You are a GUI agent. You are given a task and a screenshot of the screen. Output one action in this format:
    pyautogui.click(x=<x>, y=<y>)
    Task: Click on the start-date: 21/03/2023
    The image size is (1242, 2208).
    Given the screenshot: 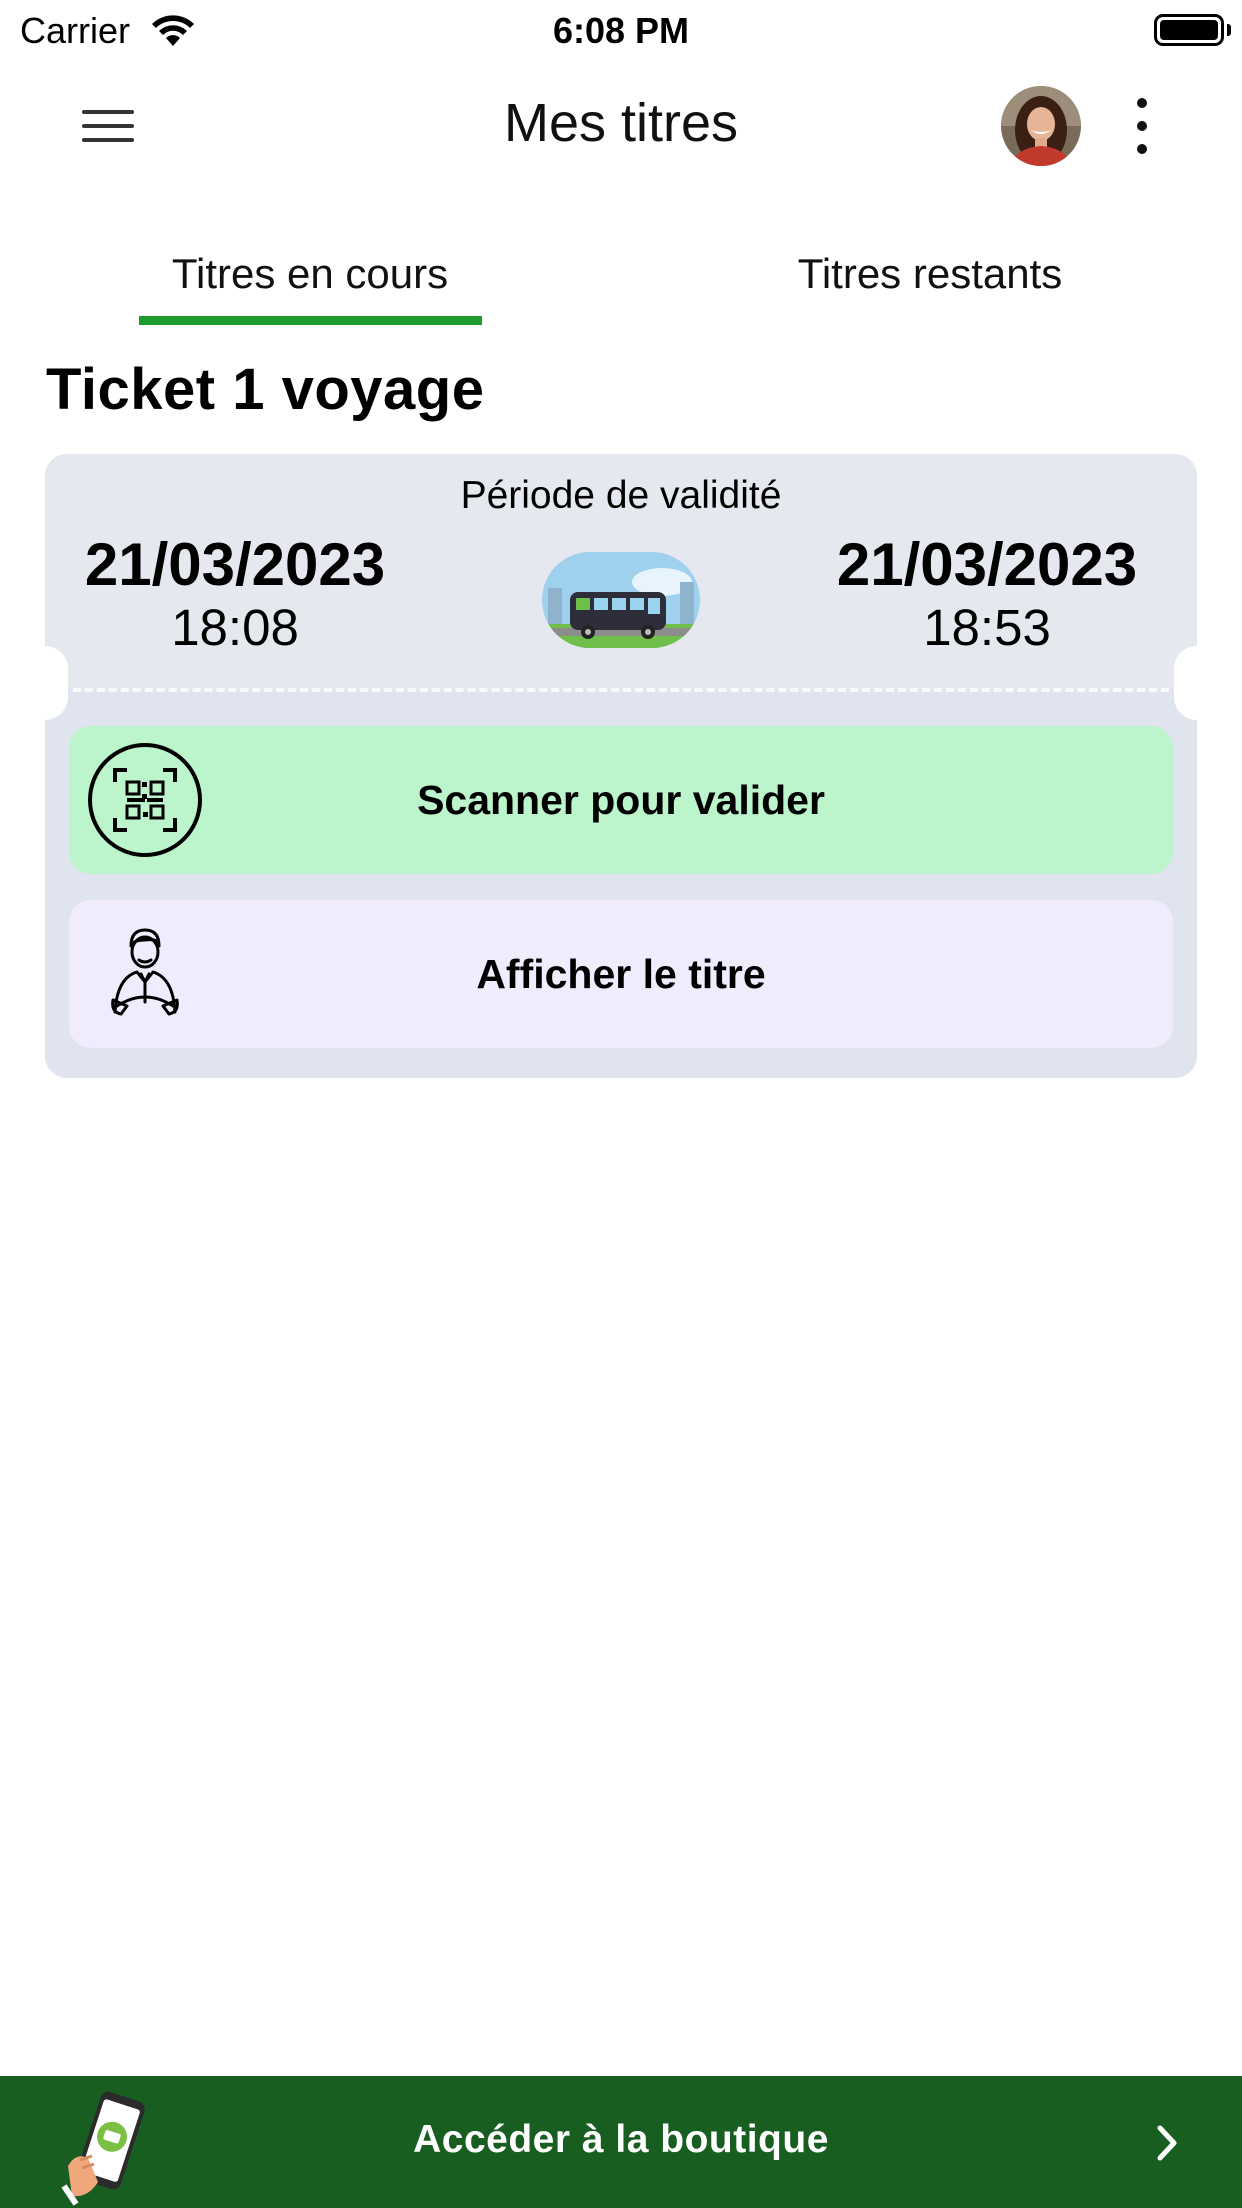 What is the action you would take?
    pyautogui.click(x=235, y=564)
    